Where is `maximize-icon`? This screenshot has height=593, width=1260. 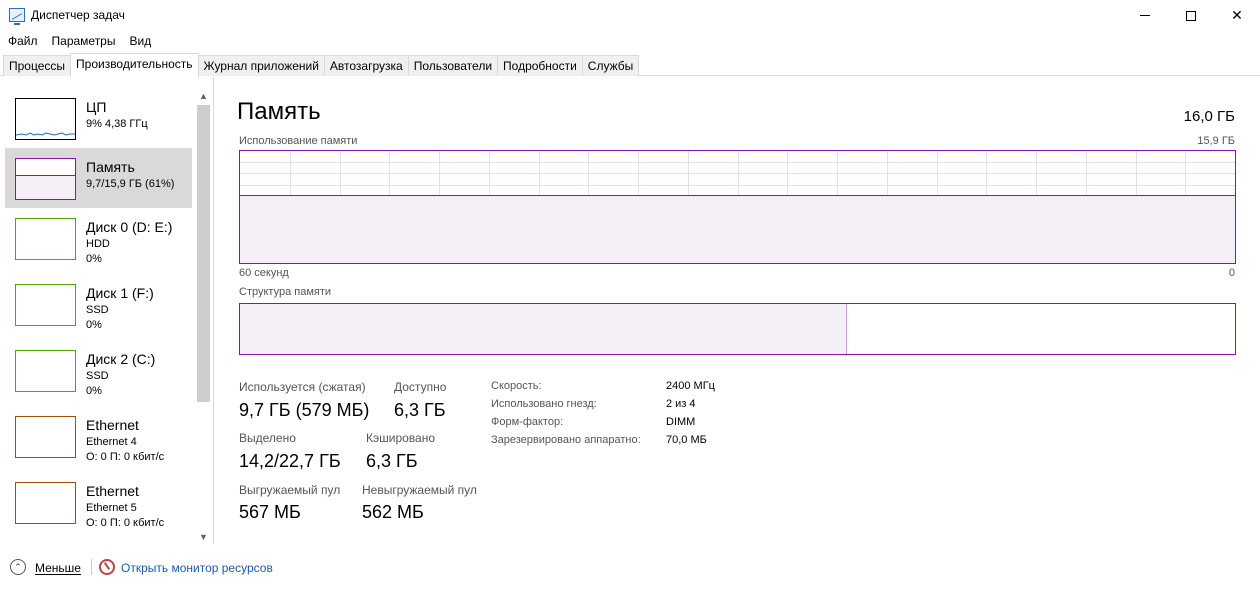 maximize-icon is located at coordinates (1191, 15).